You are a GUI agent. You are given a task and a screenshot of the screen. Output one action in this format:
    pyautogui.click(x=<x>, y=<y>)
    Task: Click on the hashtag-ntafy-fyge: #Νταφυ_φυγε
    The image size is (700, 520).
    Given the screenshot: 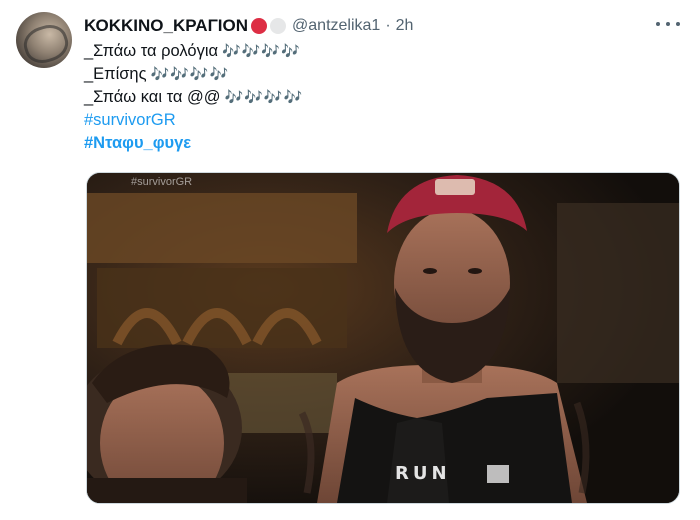 What is the action you would take?
    pyautogui.click(x=137, y=143)
    